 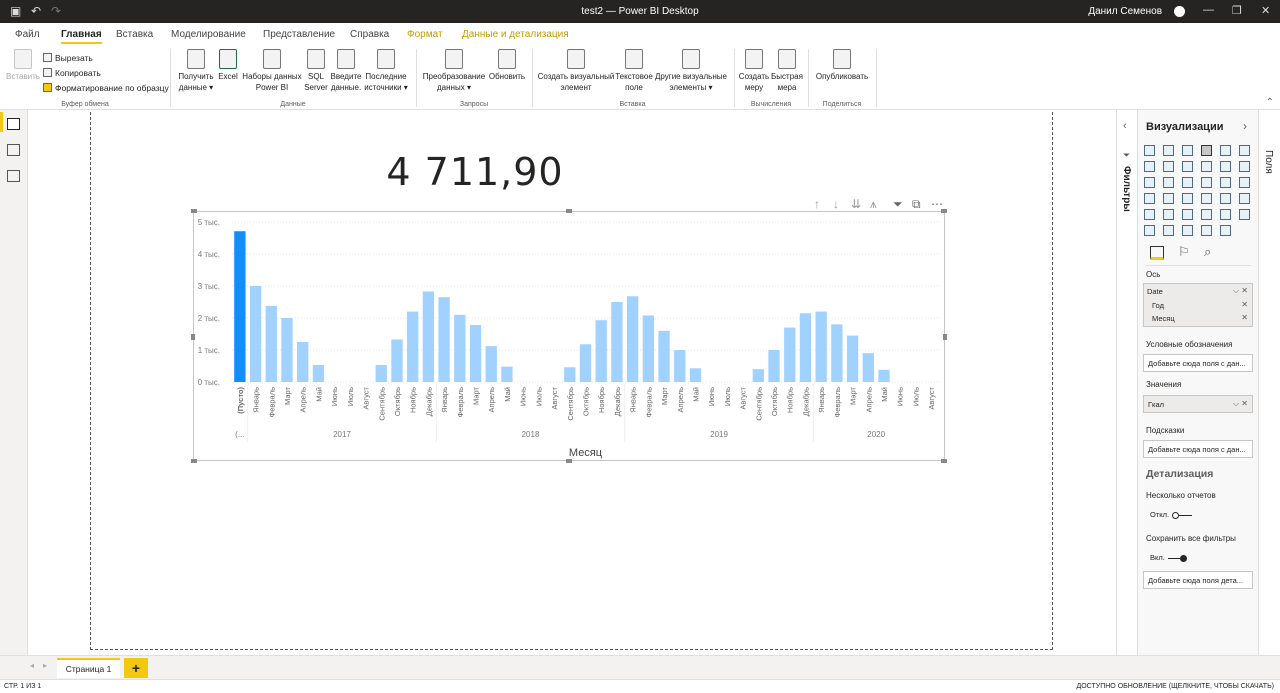 What do you see at coordinates (836, 204) in the screenshot?
I see `drill-down-icon: ↓` at bounding box center [836, 204].